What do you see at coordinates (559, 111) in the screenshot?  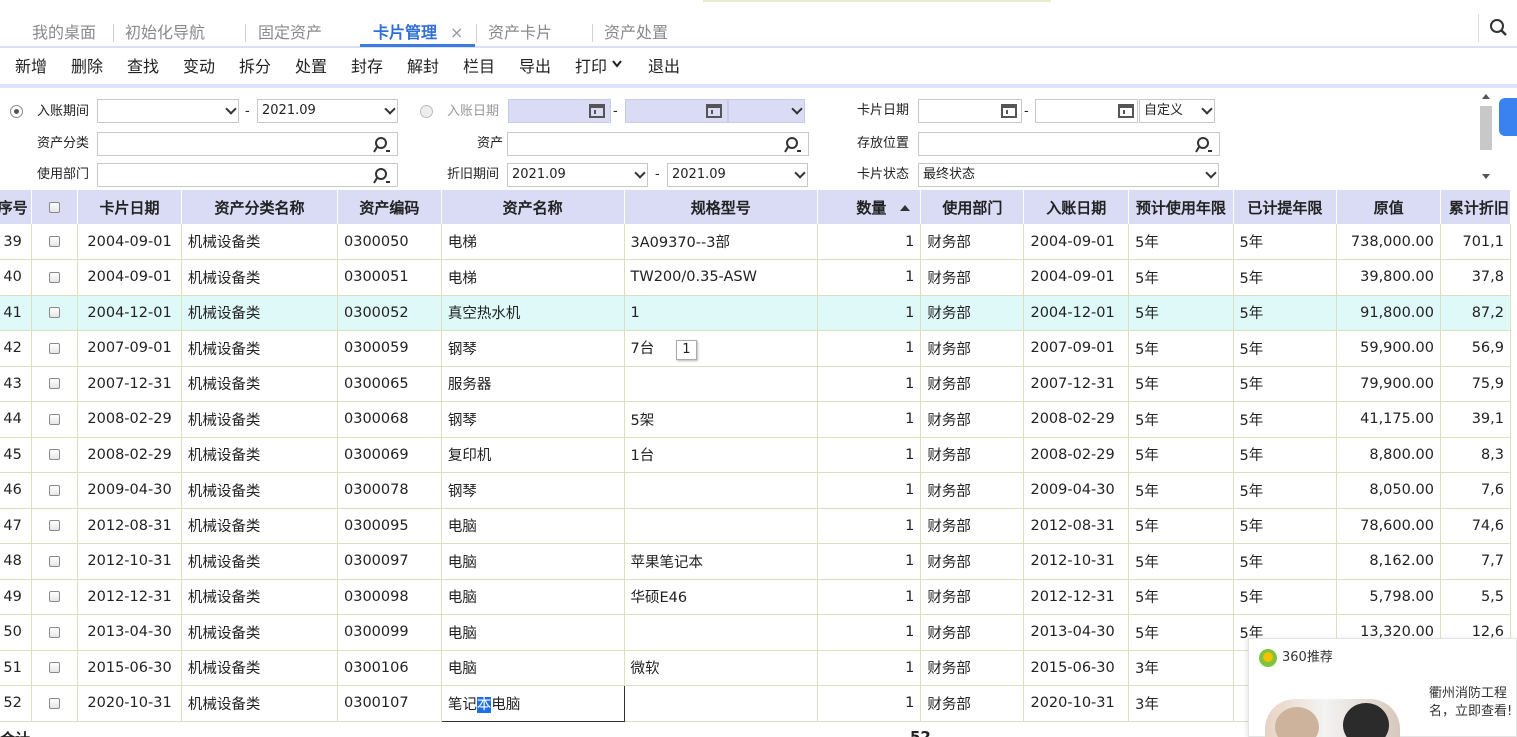 I see `posting-date-from-field` at bounding box center [559, 111].